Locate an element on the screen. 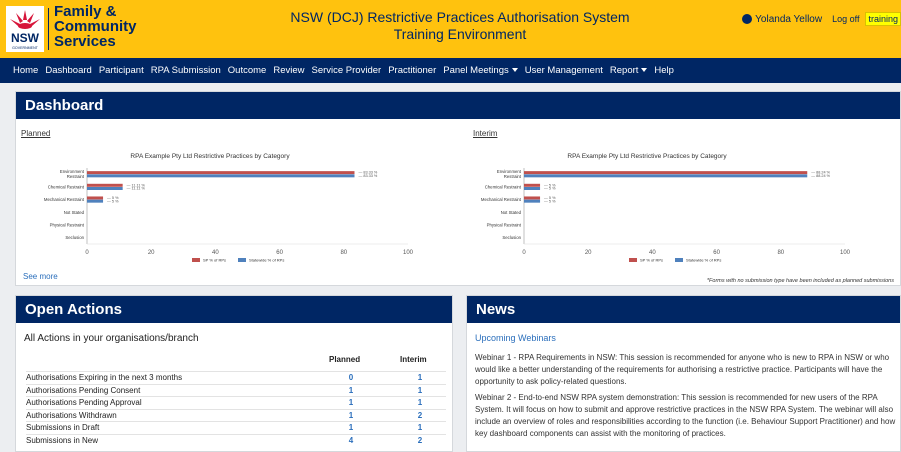 The height and width of the screenshot is (452, 901). x-tick-label: 40 is located at coordinates (652, 253).